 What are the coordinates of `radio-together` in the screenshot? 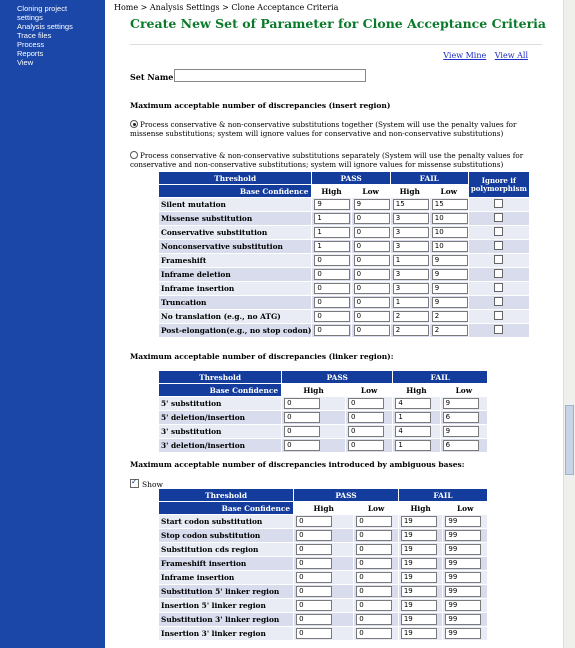 It's located at (134, 124).